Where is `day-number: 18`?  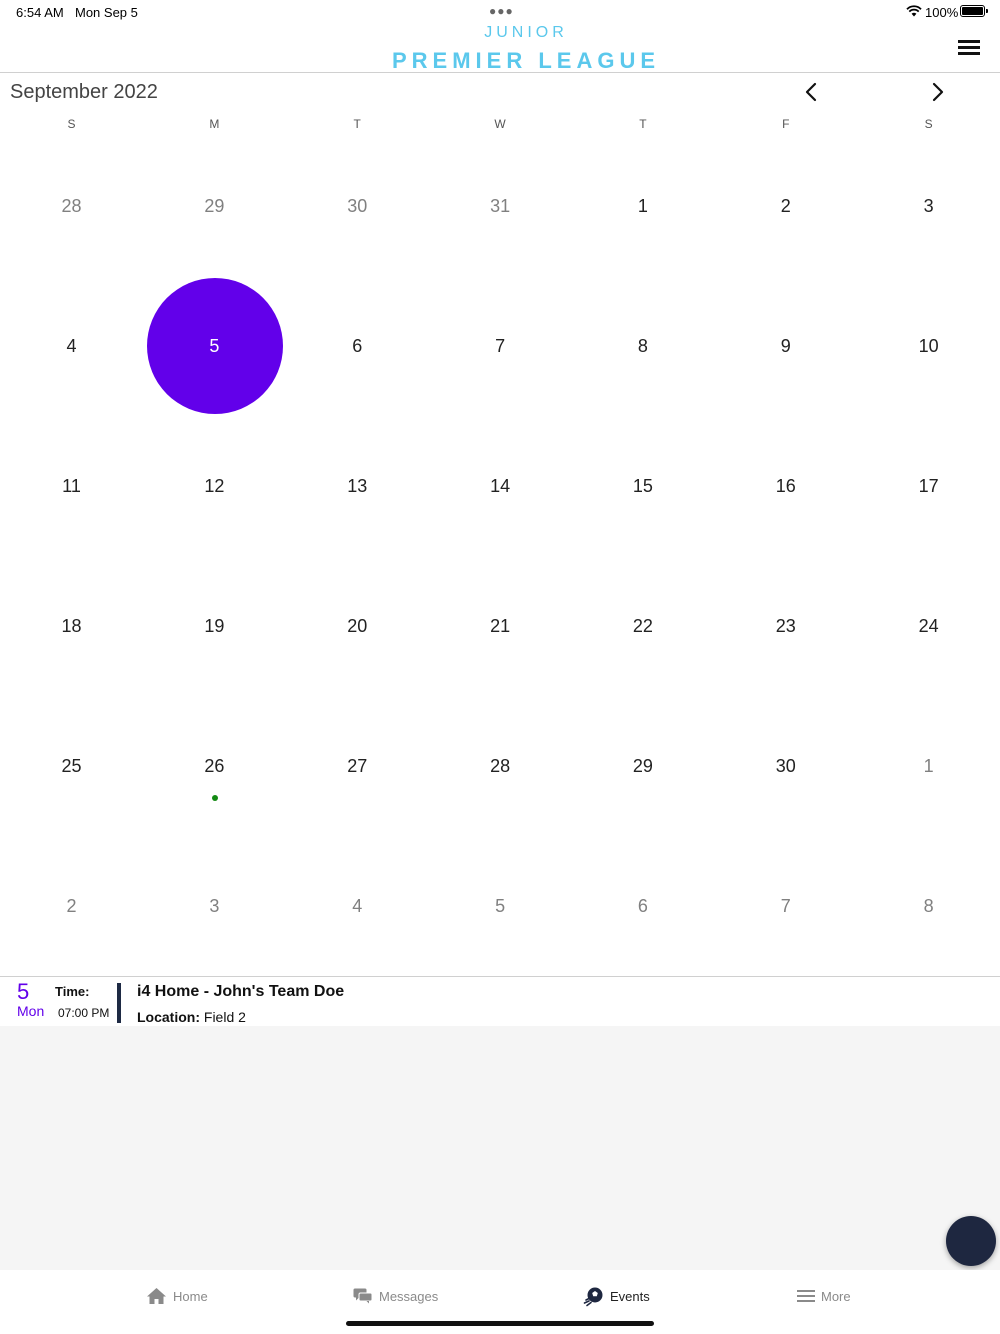 day-number: 18 is located at coordinates (71, 626).